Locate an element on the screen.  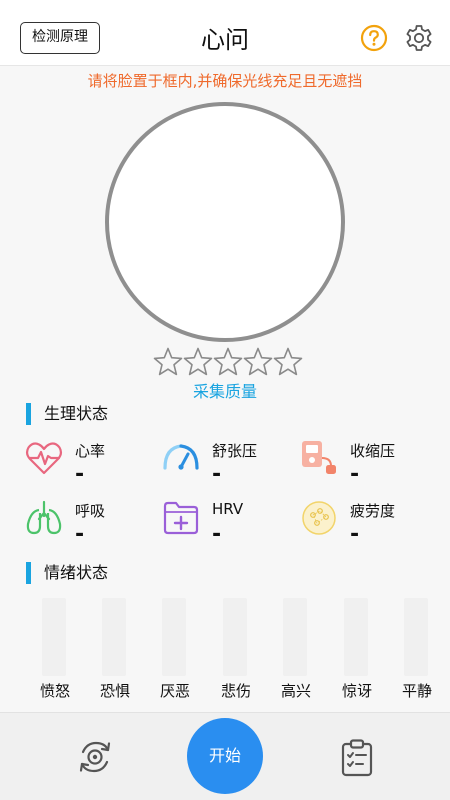
emotion-label: 平静 is located at coordinates (416, 691).